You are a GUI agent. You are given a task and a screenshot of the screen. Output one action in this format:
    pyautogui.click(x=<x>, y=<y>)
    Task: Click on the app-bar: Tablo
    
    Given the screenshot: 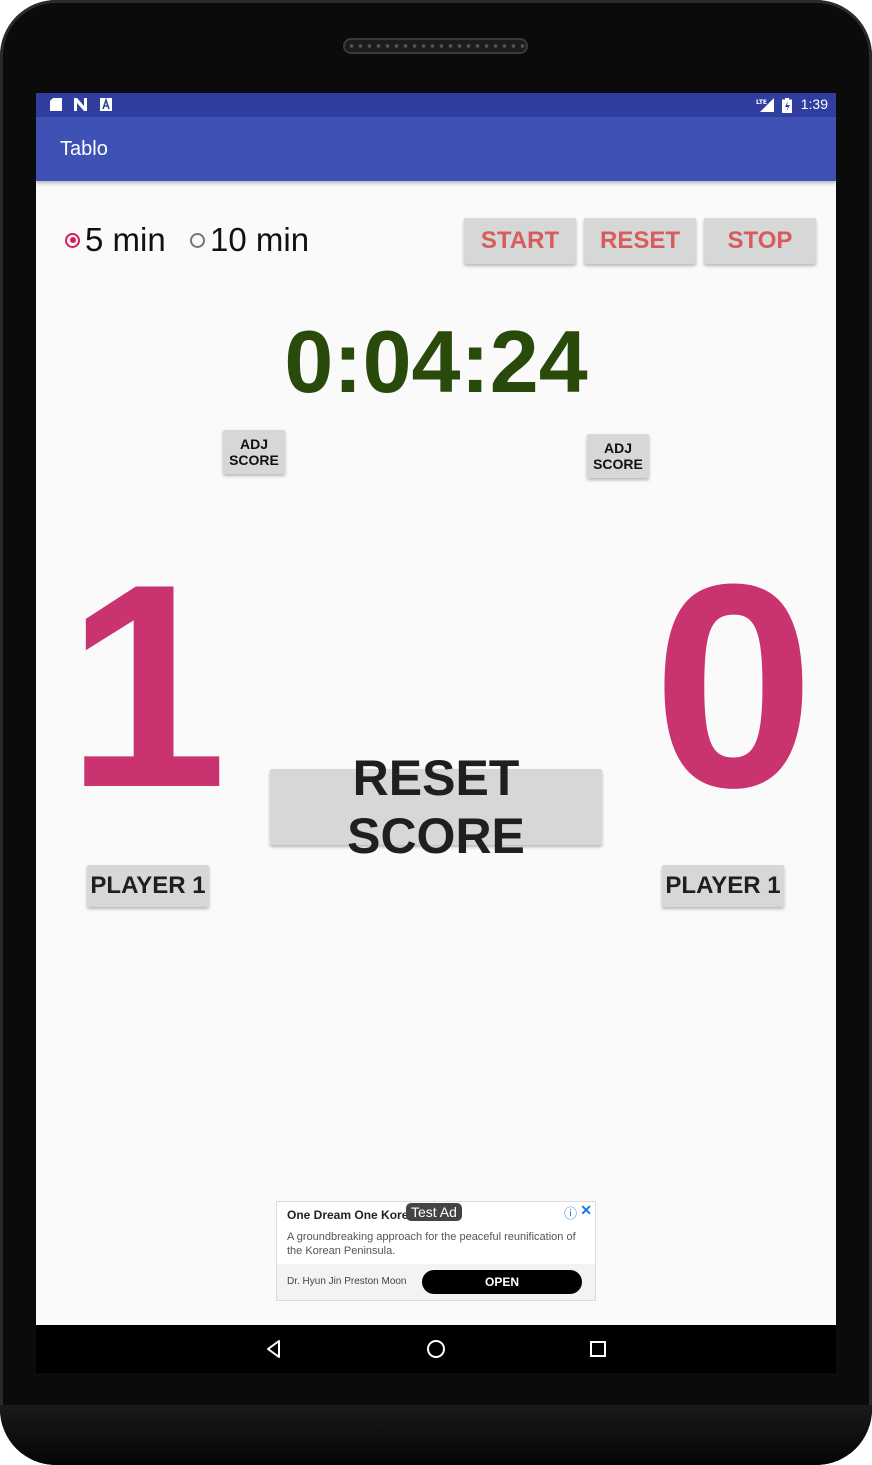 What is the action you would take?
    pyautogui.click(x=436, y=149)
    